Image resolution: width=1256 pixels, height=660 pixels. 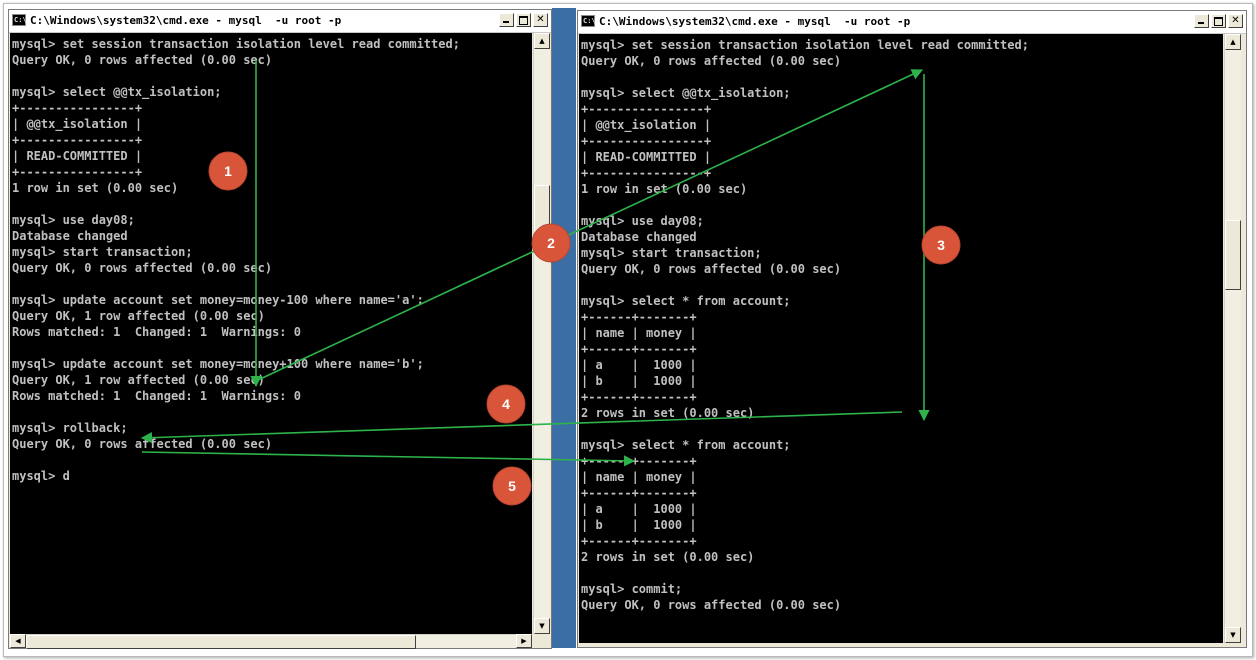 I want to click on svg-text: 4, so click(x=506, y=404).